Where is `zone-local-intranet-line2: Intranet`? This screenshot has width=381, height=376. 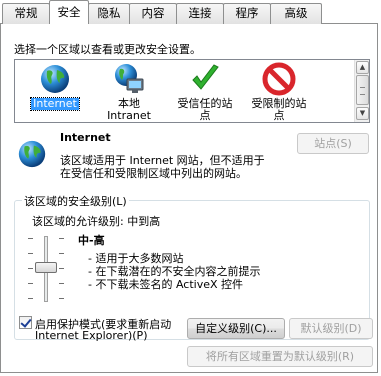 zone-local-intranet-line2: Intranet is located at coordinates (129, 115).